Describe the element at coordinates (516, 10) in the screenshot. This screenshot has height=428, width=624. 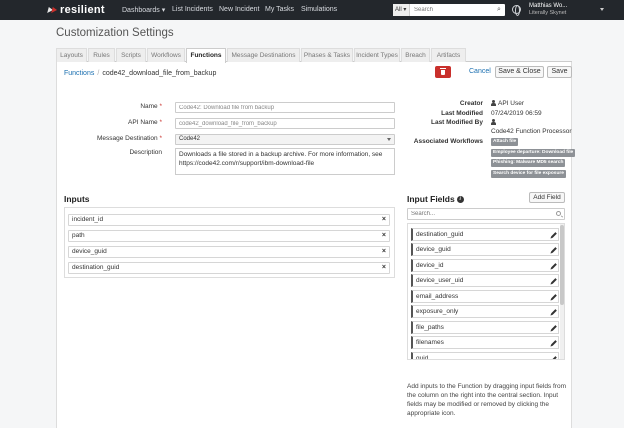
I see `globe-icon` at that location.